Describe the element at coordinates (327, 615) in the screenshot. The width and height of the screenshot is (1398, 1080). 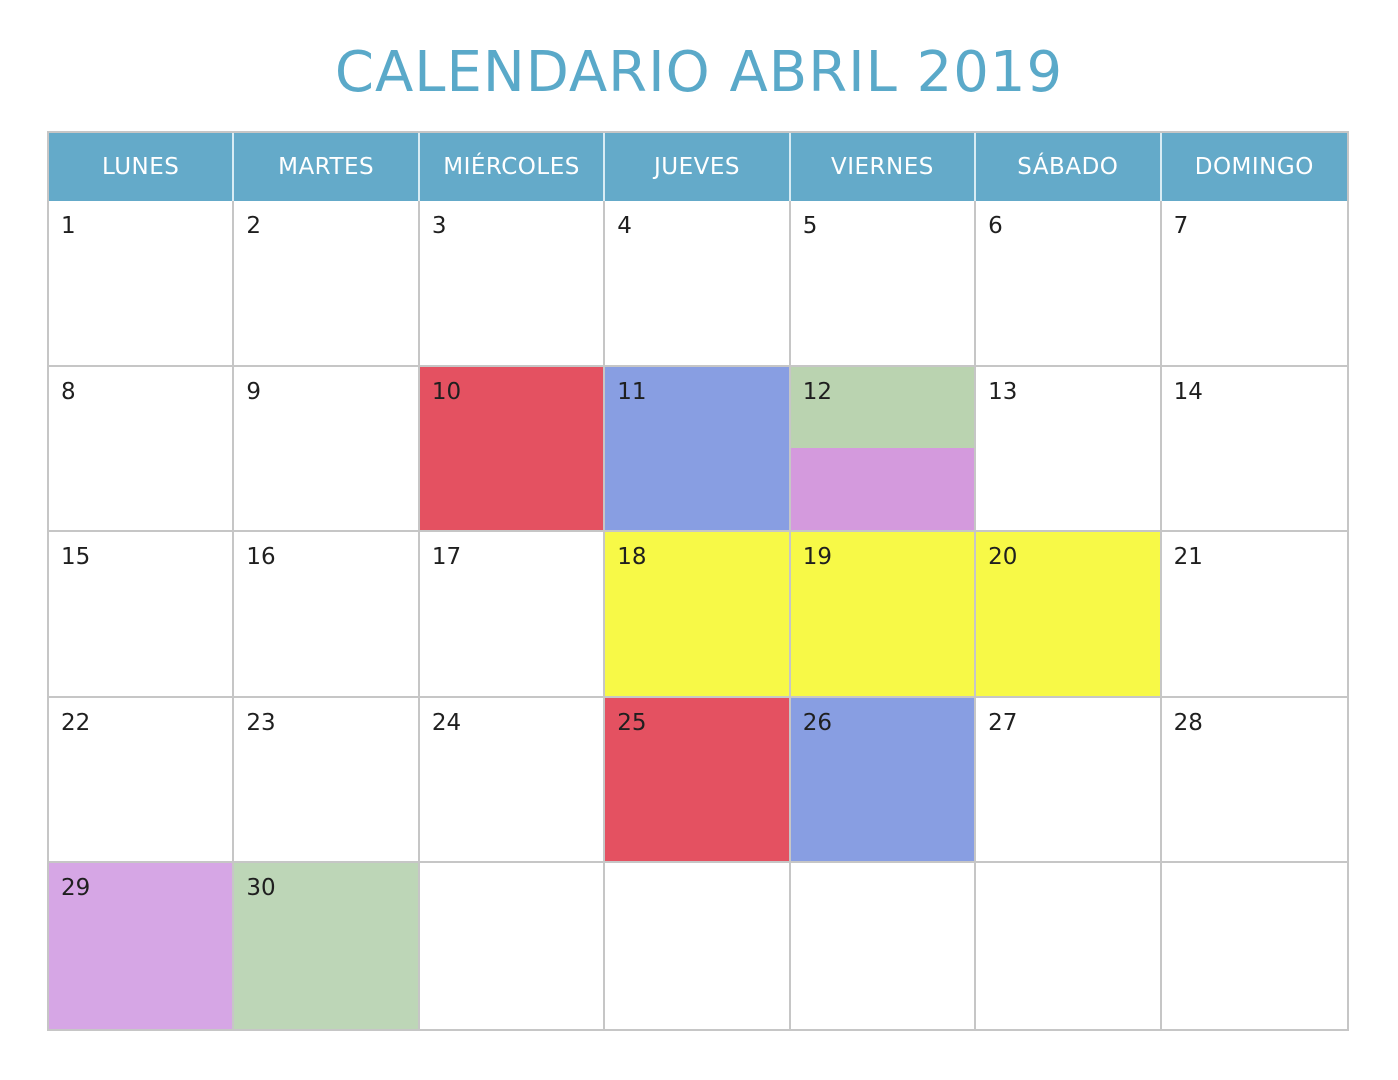
I see `day-cell-16: 16` at that location.